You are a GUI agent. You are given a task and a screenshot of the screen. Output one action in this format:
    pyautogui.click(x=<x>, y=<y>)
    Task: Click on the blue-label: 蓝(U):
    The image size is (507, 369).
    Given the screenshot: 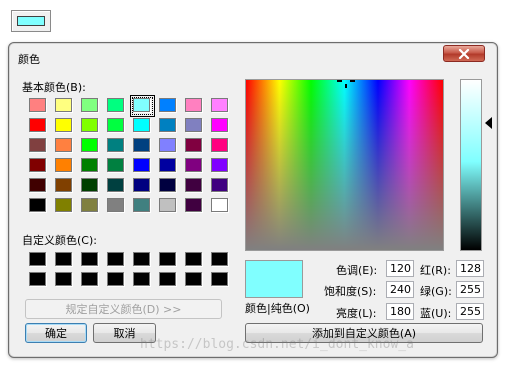 What is the action you would take?
    pyautogui.click(x=436, y=313)
    